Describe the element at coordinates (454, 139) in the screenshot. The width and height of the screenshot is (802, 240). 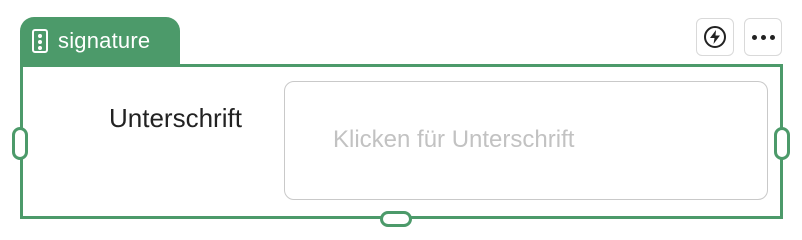
I see `signature-placeholder: Klicken für Unterschrift` at that location.